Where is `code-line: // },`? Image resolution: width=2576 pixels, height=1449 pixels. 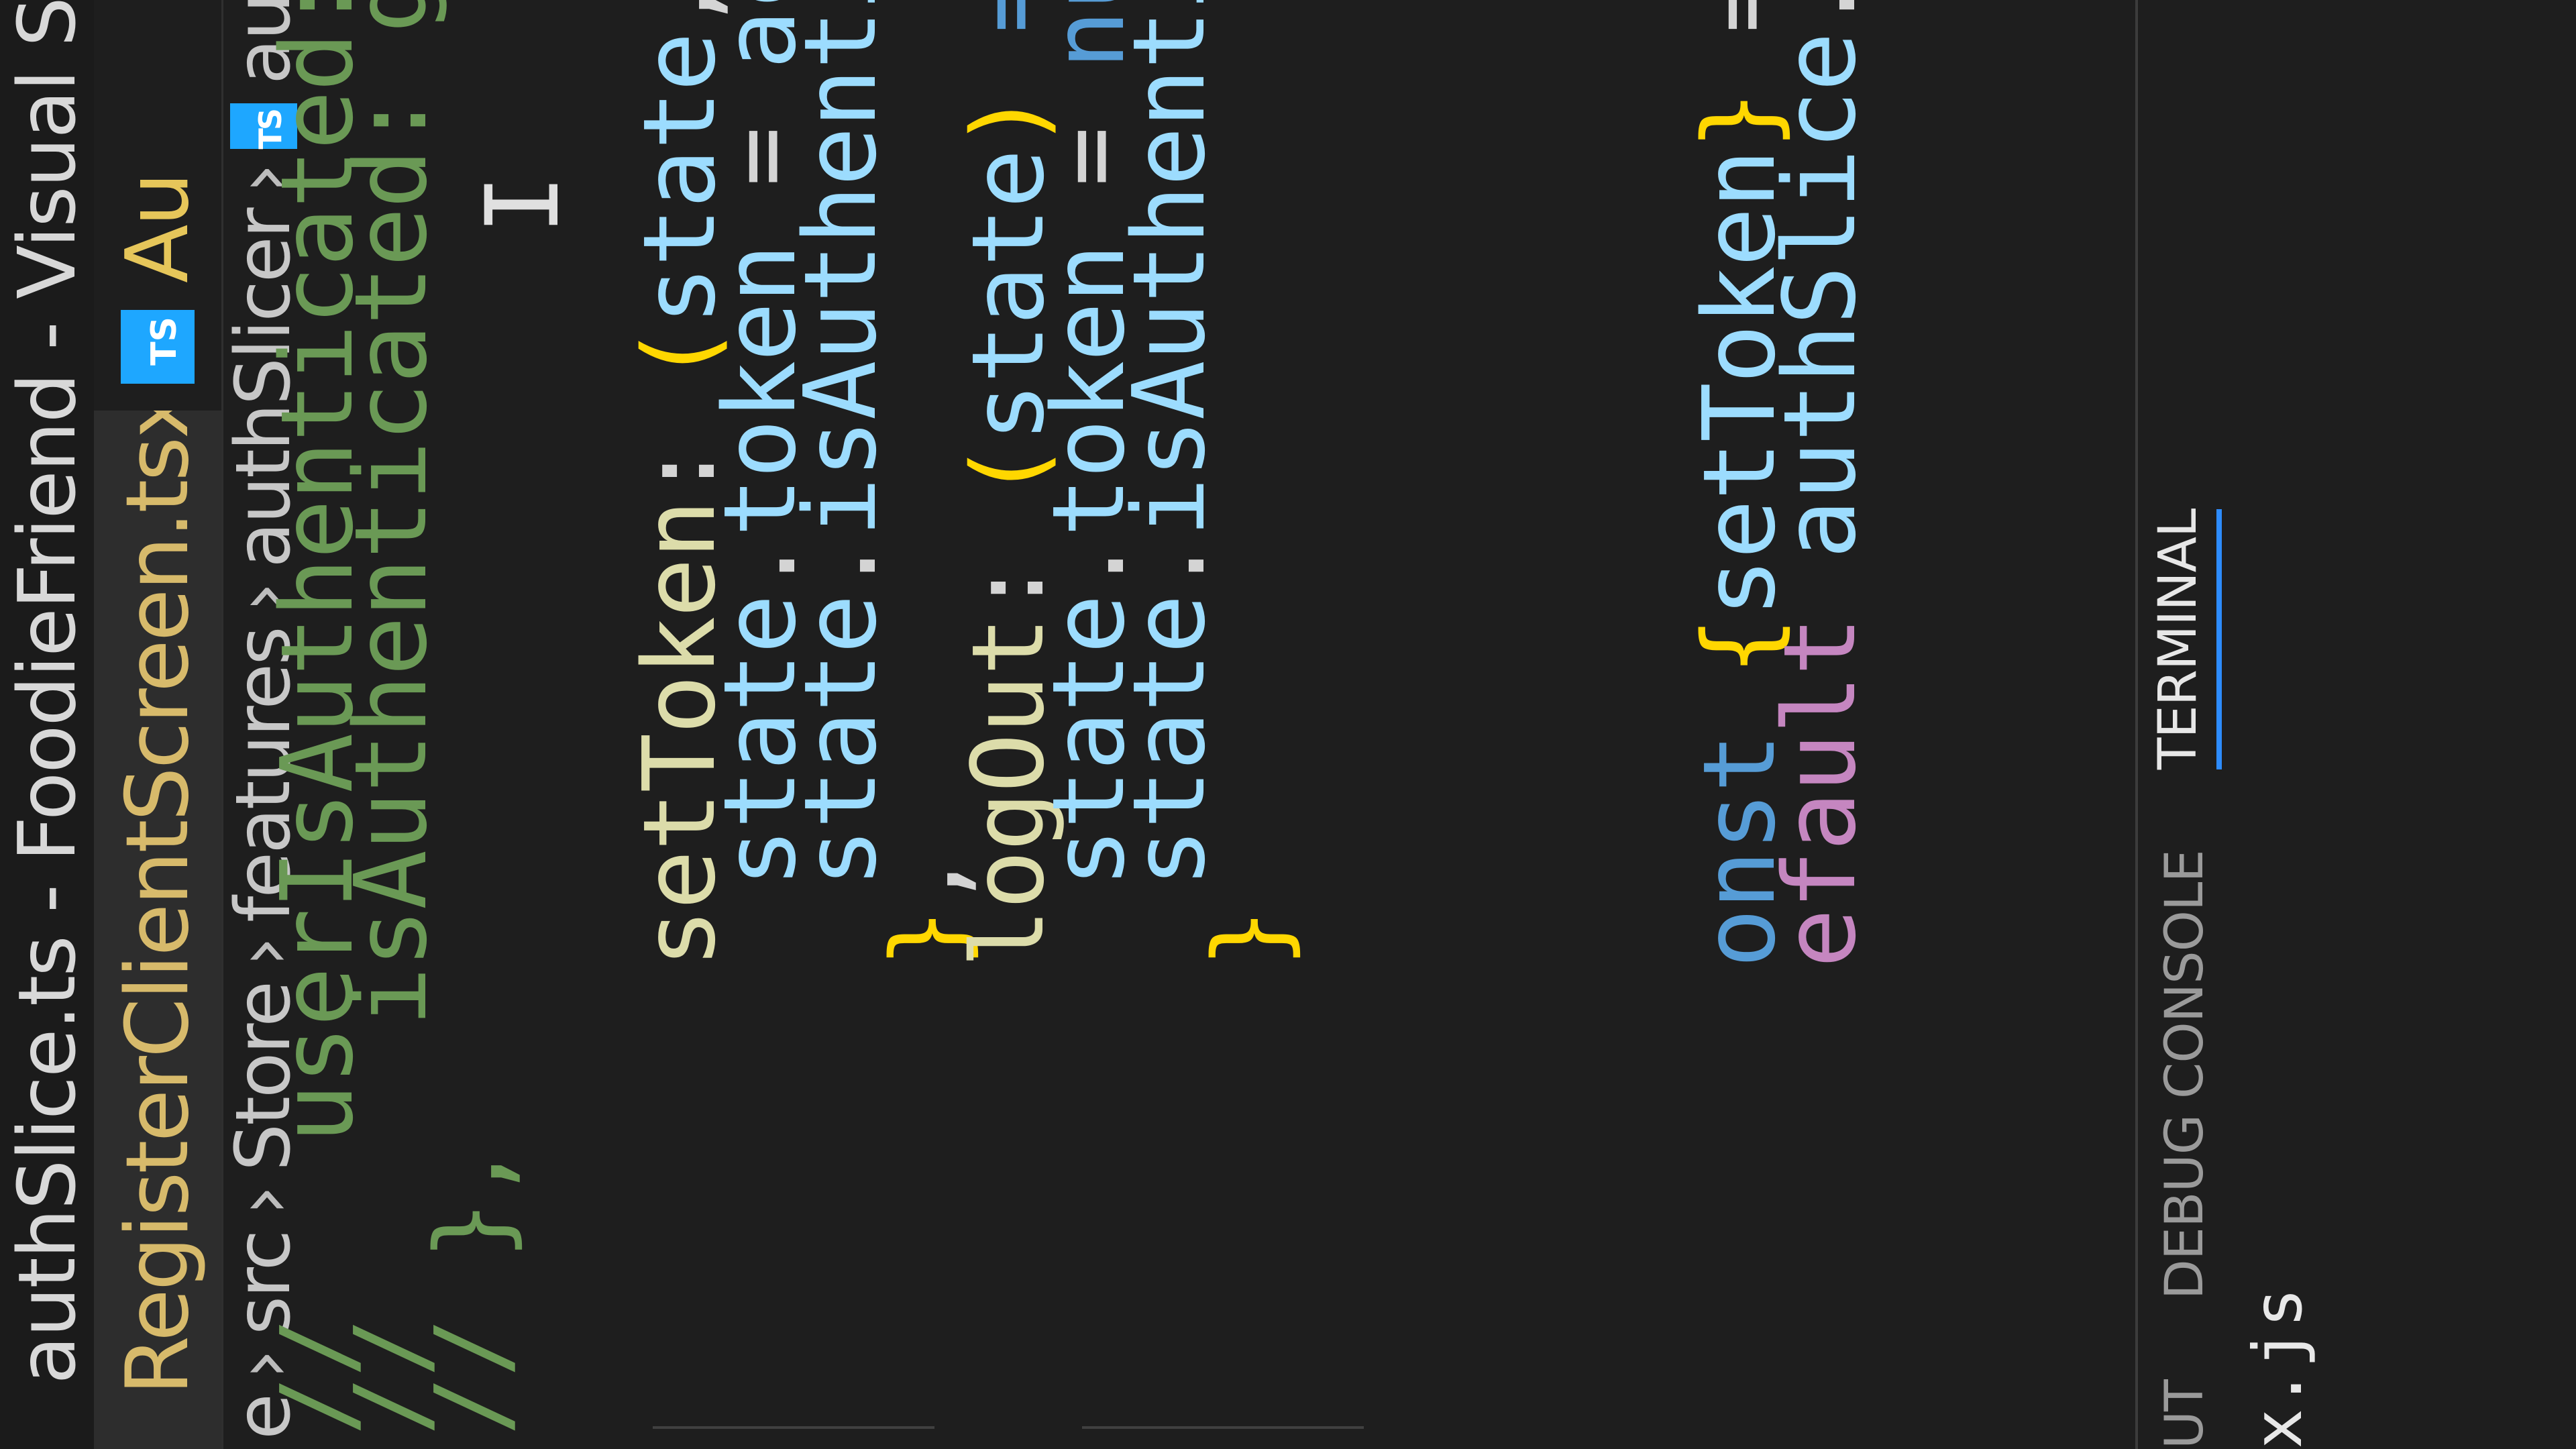
code-line: // }, is located at coordinates (471, 1289).